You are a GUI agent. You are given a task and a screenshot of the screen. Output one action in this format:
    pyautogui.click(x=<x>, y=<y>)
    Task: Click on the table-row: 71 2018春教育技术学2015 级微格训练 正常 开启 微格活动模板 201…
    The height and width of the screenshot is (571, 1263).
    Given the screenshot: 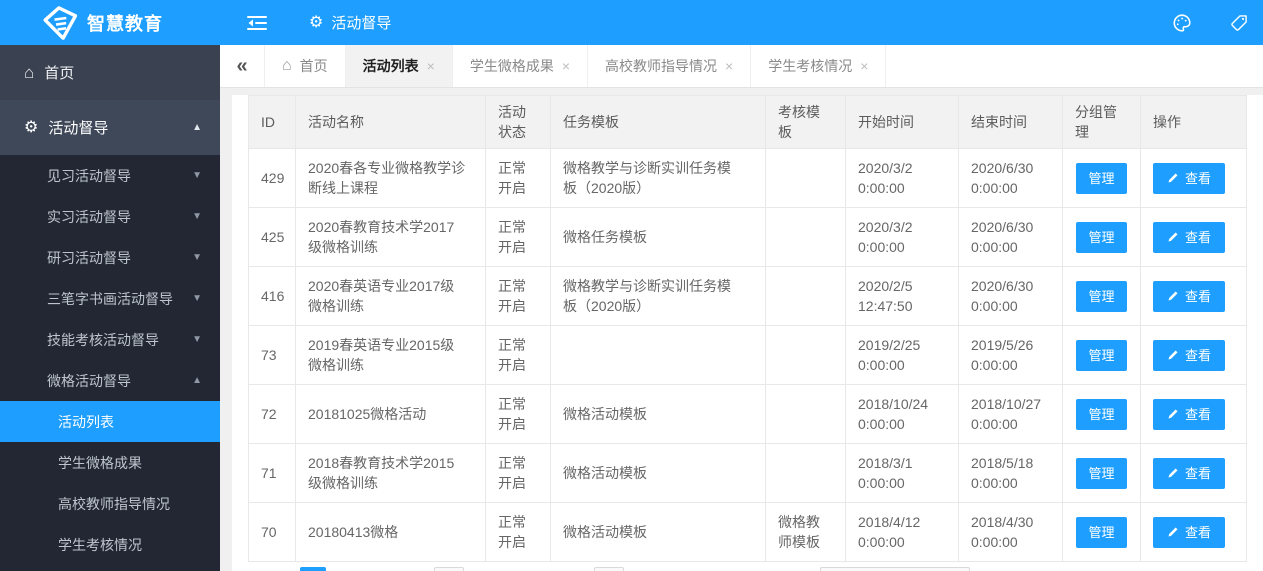 What is the action you would take?
    pyautogui.click(x=747, y=473)
    